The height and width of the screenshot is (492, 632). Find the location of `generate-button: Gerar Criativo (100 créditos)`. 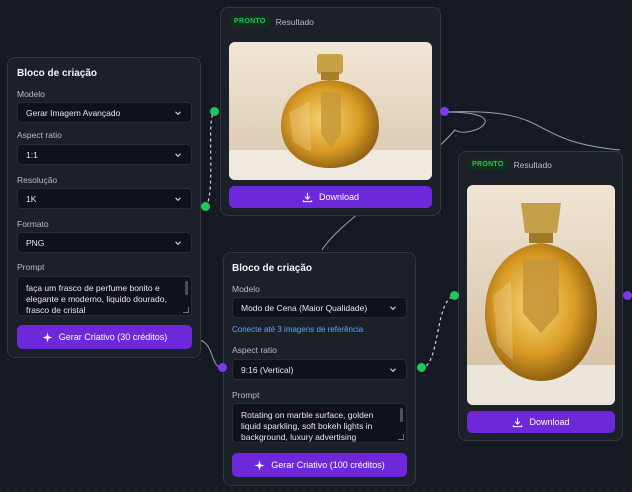

generate-button: Gerar Criativo (100 créditos) is located at coordinates (319, 465).